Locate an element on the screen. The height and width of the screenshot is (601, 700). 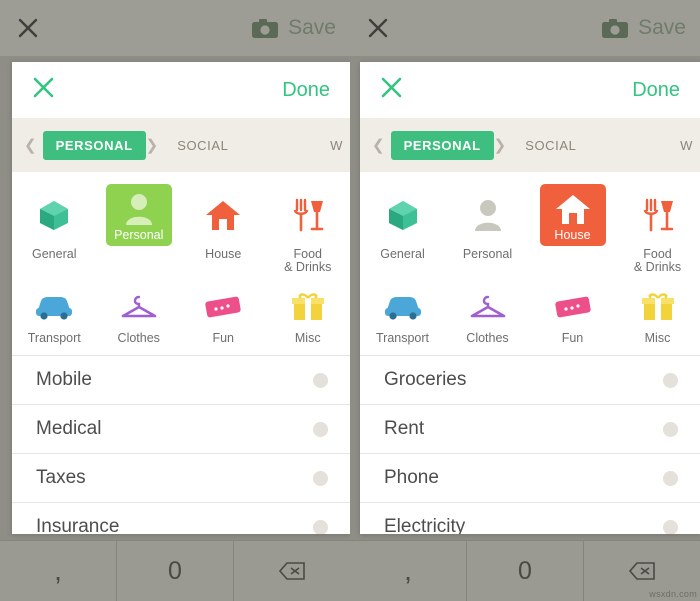
list-item-label: Medical is located at coordinates (69, 428).